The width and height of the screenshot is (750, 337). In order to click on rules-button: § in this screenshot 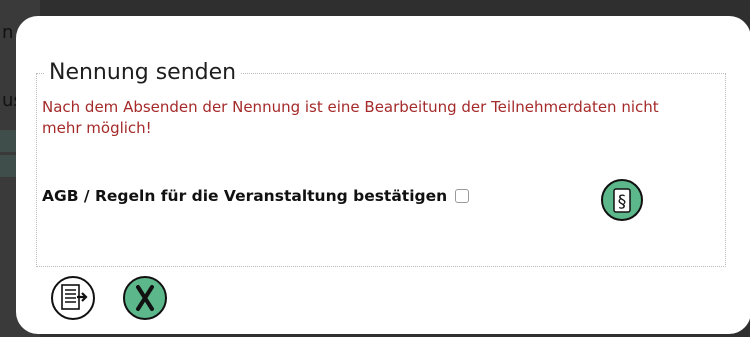, I will do `click(622, 200)`.